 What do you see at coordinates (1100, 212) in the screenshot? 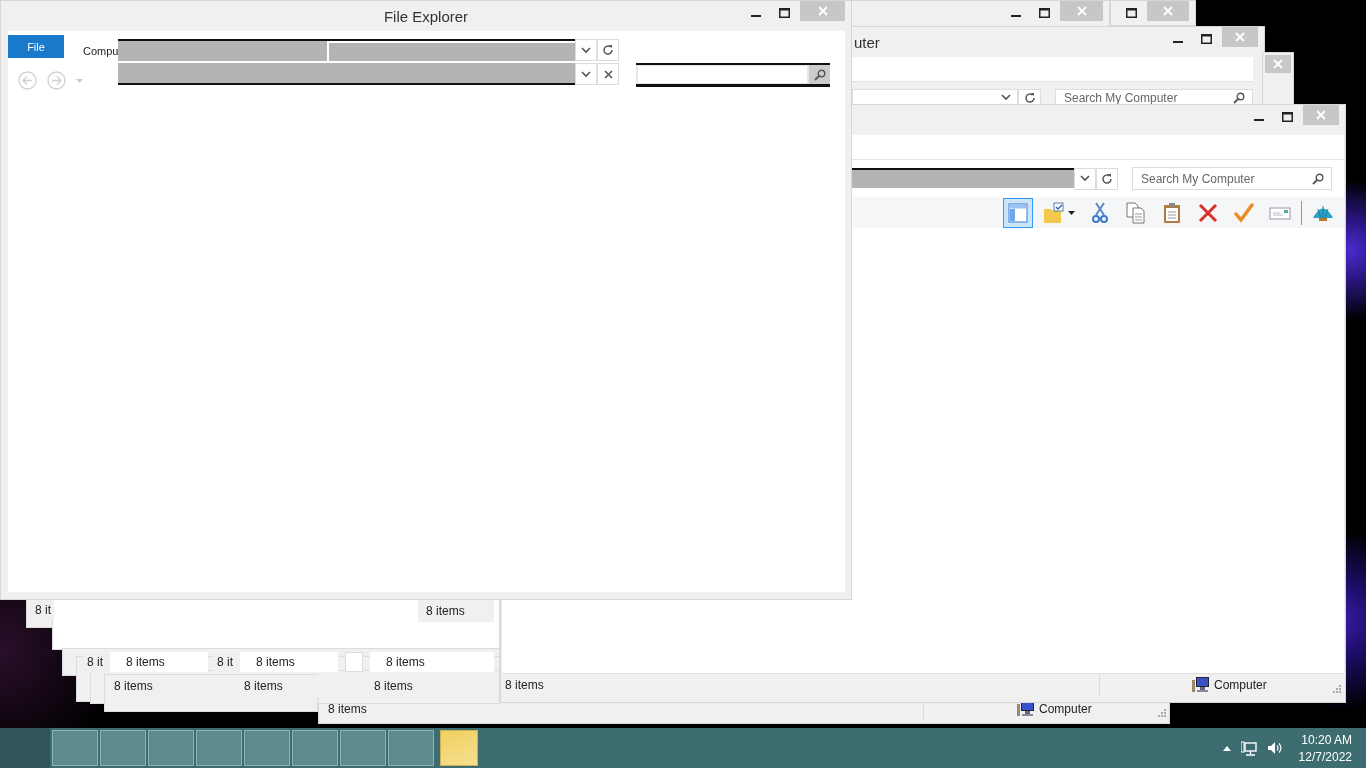
I see `scissors-icon` at bounding box center [1100, 212].